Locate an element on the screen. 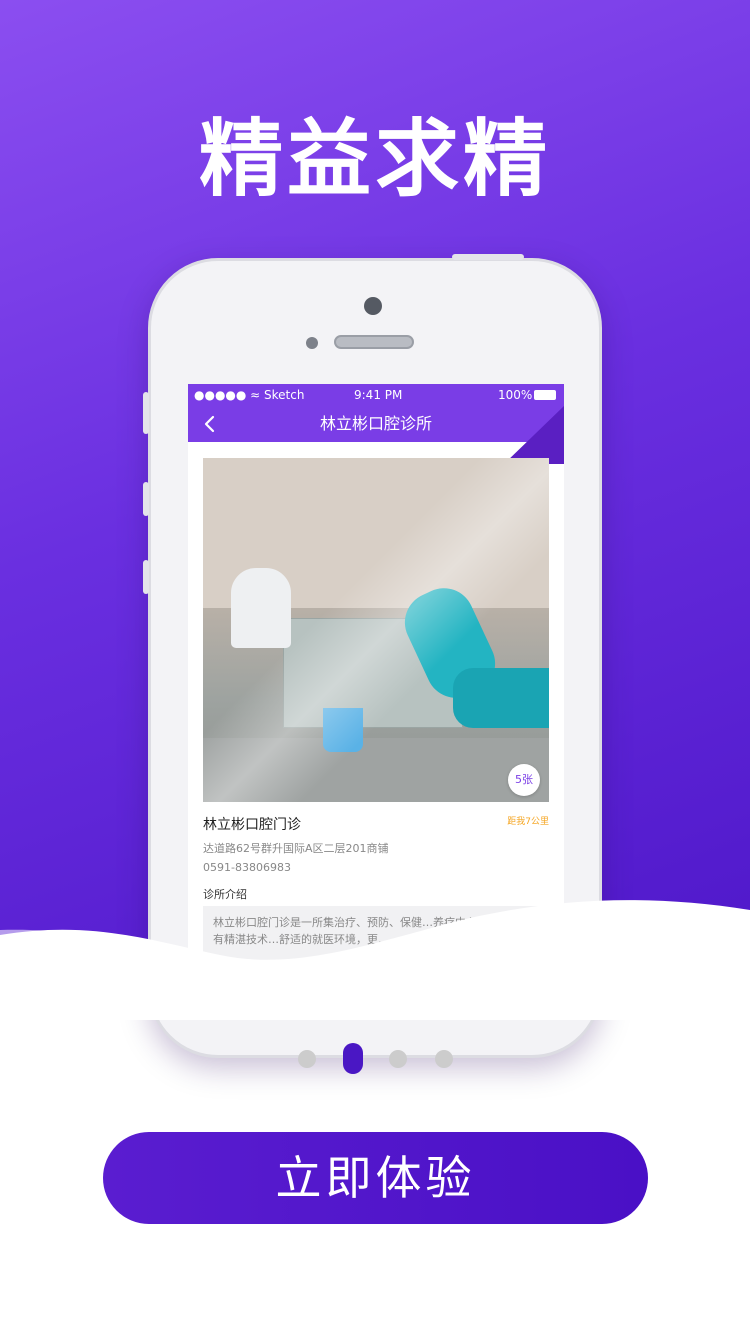 The width and height of the screenshot is (750, 1334). try-now-button: 立即体验 is located at coordinates (375, 1178).